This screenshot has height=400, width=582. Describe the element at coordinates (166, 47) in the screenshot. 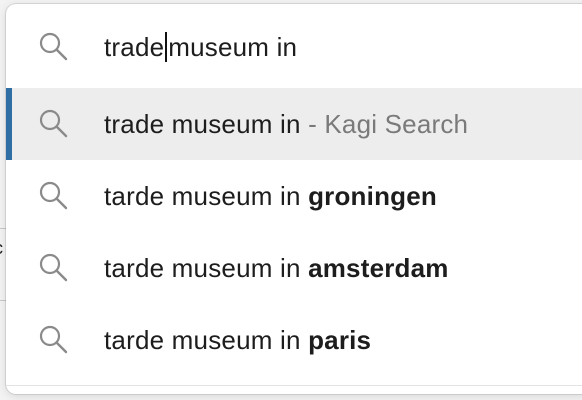

I see `text-caret` at that location.